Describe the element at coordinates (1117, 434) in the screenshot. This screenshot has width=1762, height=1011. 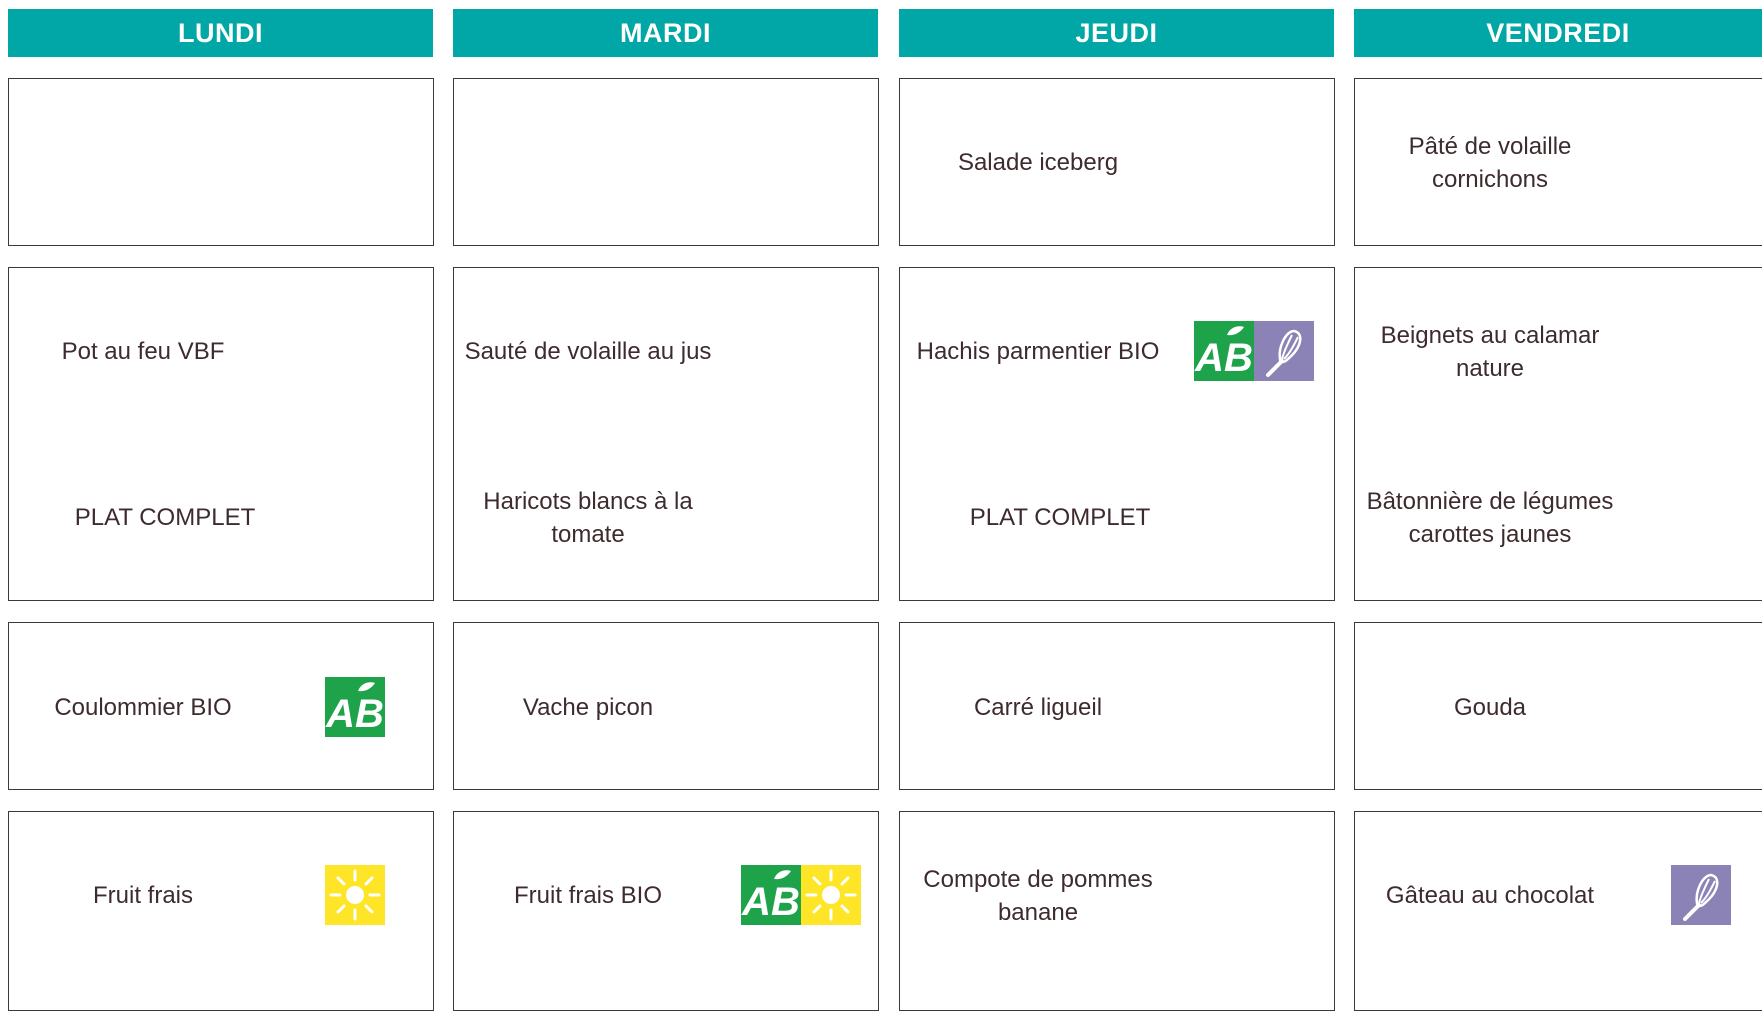
I see `cell-jeudi-plat` at that location.